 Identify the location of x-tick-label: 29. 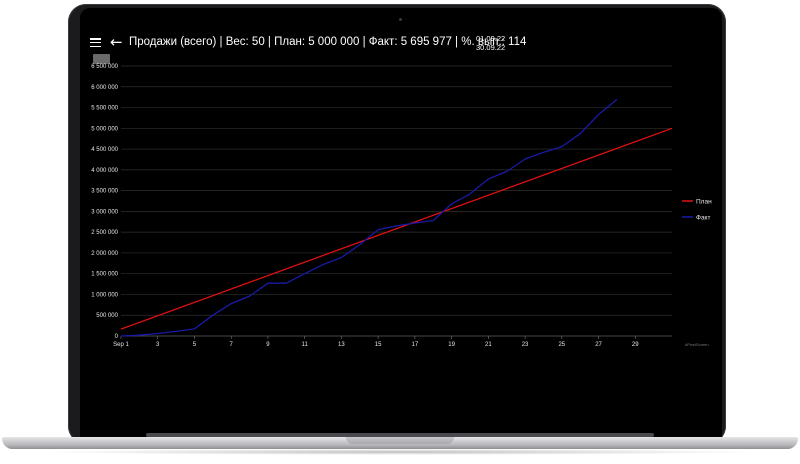
(635, 345).